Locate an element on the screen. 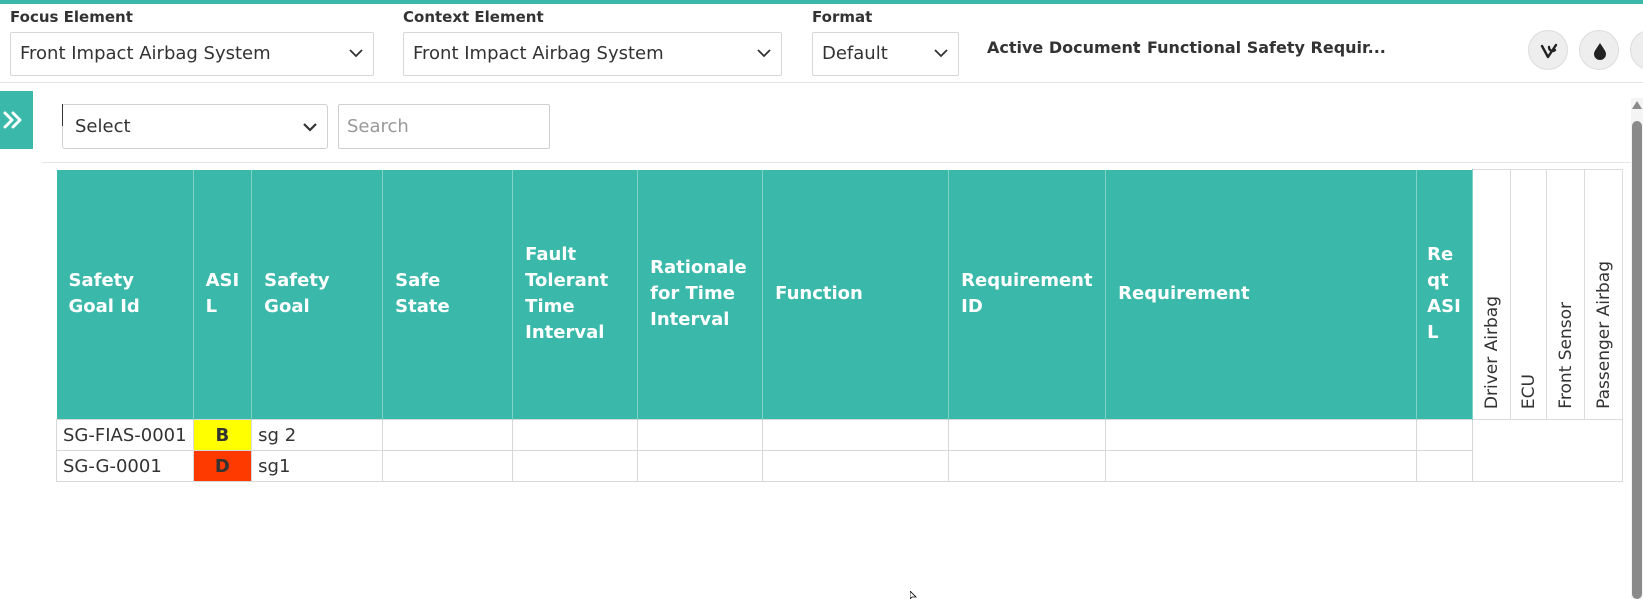 The height and width of the screenshot is (599, 1643). divider is located at coordinates (837, 162).